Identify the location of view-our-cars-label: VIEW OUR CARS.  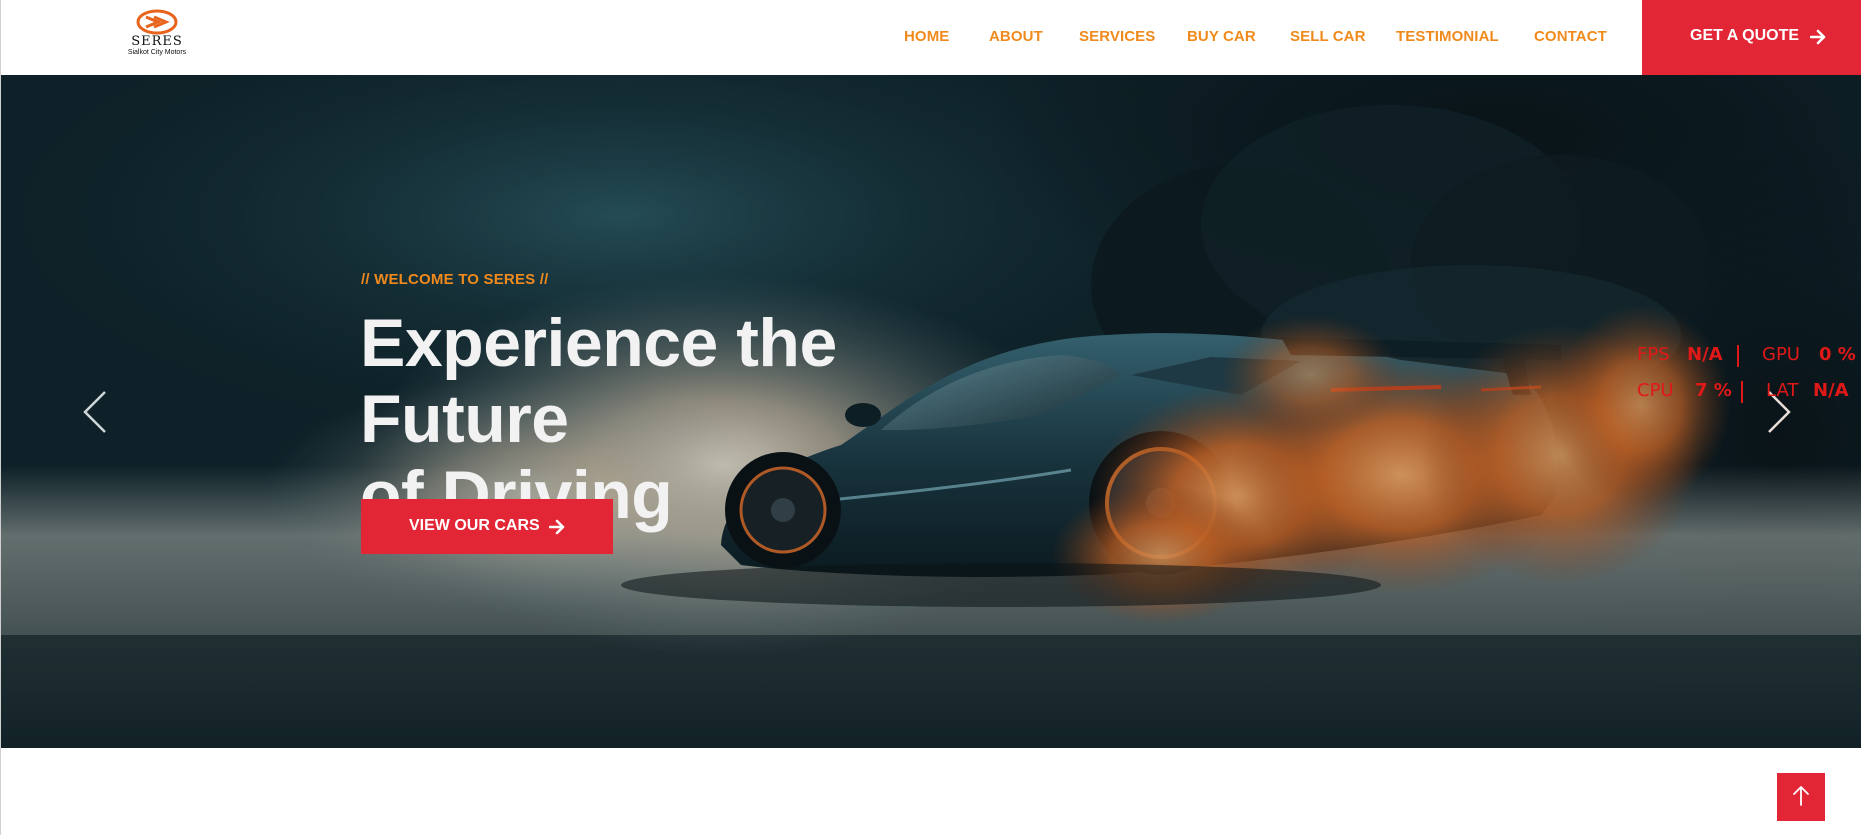
(474, 525).